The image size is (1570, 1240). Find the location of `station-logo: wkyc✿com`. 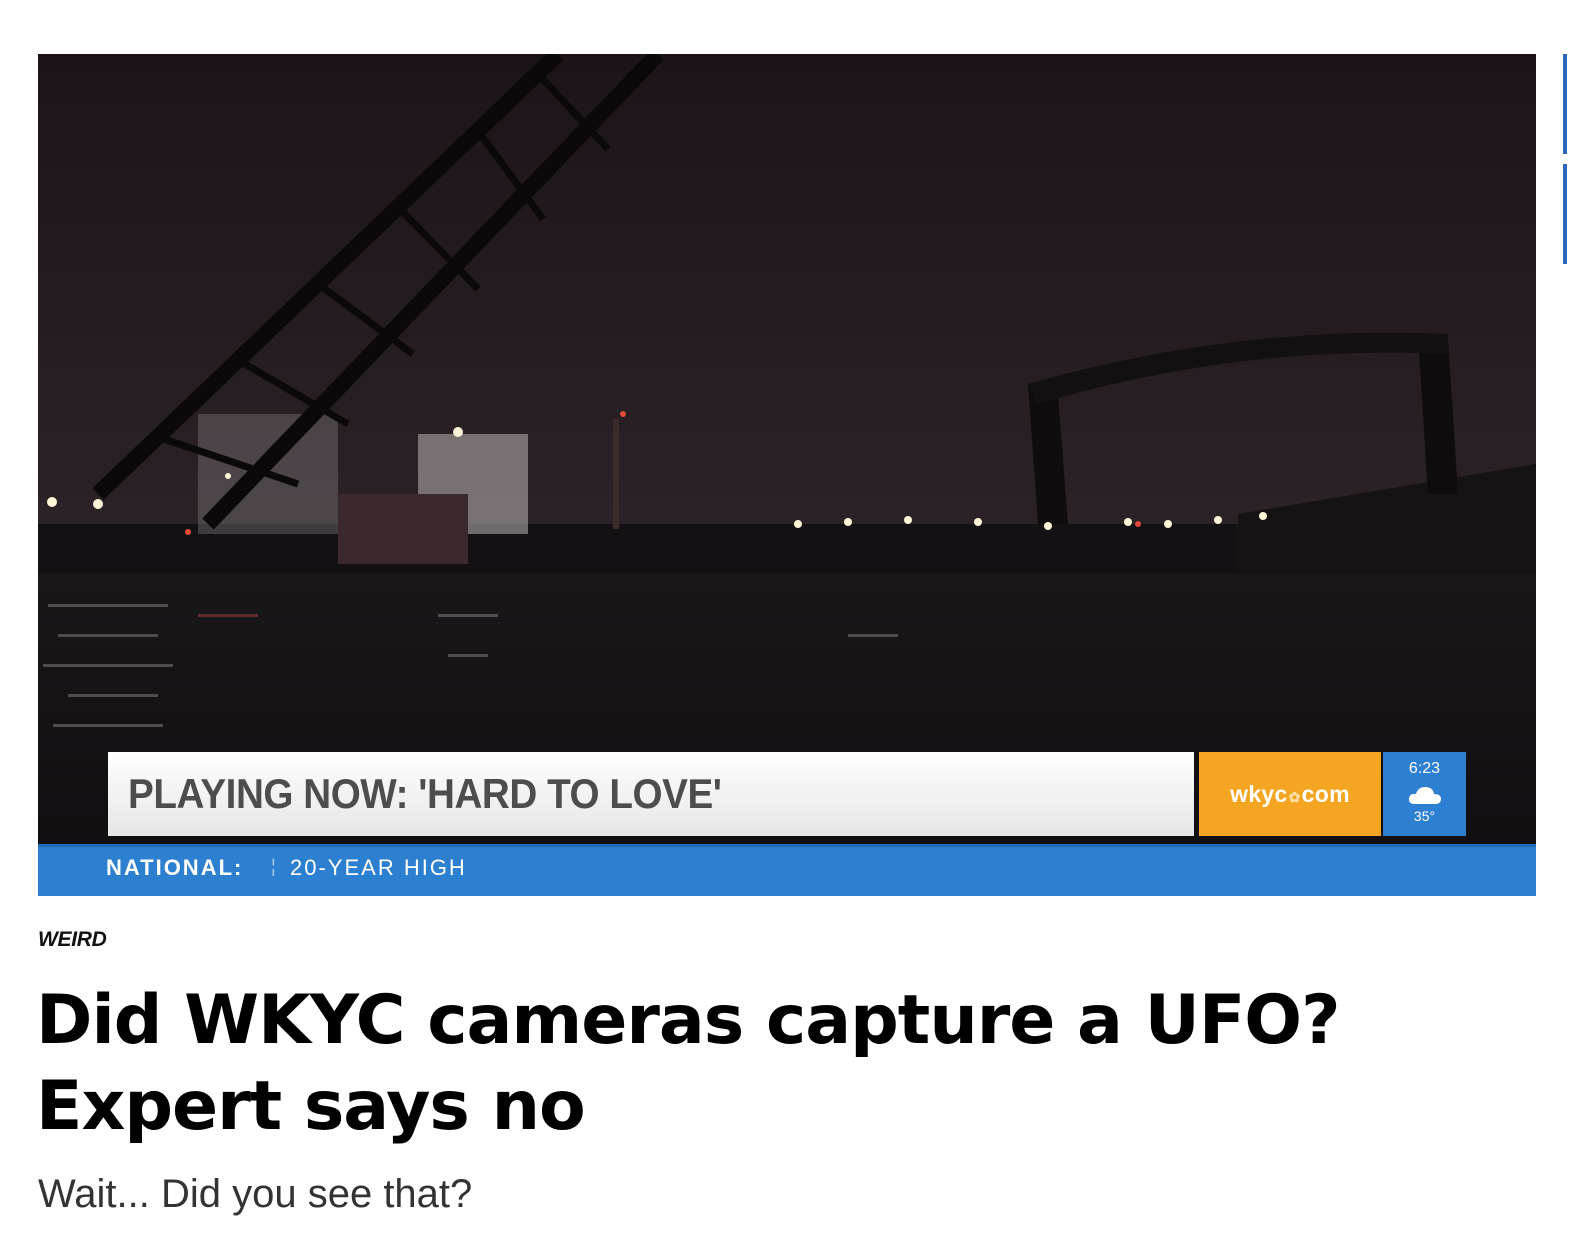

station-logo: wkyc✿com is located at coordinates (1290, 794).